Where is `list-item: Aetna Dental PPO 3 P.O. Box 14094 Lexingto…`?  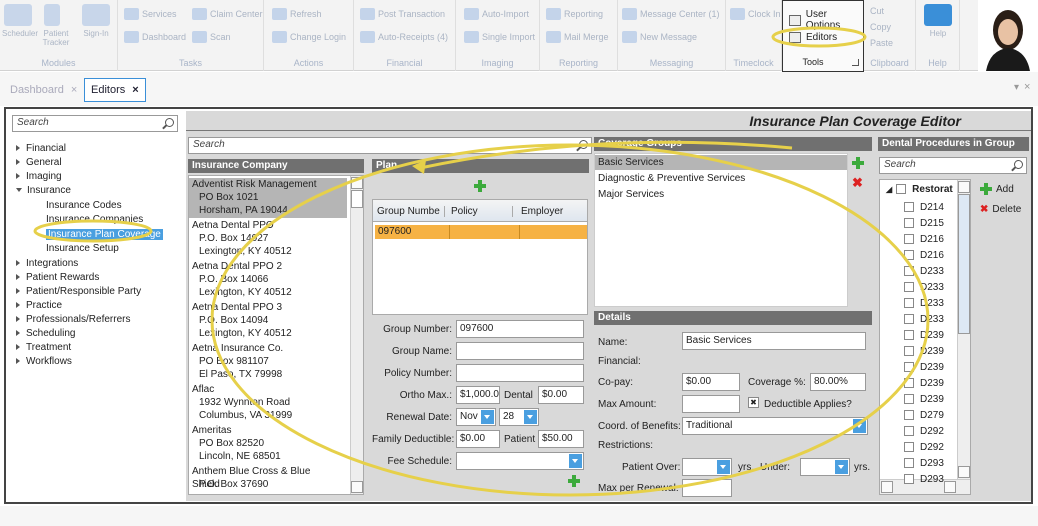
list-item: Aetna Dental PPO 3 P.O. Box 14094 Lexingto… is located at coordinates (268, 321).